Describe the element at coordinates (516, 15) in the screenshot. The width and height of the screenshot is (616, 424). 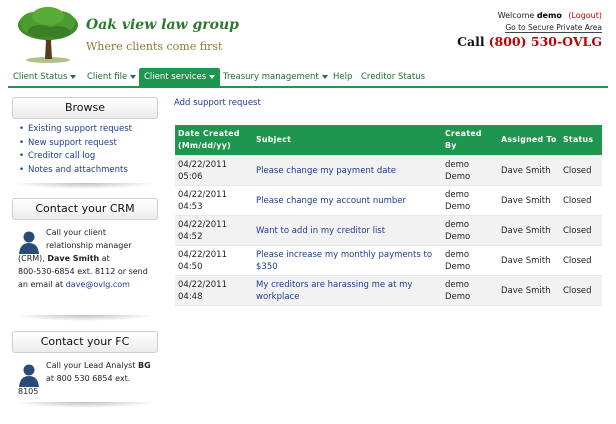
I see `welcome-prefix: Welcome` at that location.